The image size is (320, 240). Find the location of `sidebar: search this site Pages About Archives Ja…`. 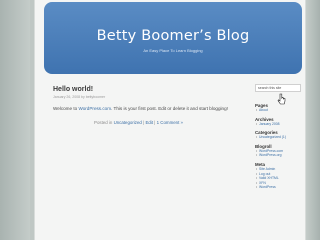

sidebar: search this site Pages About Archives Ja… is located at coordinates (283, 137).